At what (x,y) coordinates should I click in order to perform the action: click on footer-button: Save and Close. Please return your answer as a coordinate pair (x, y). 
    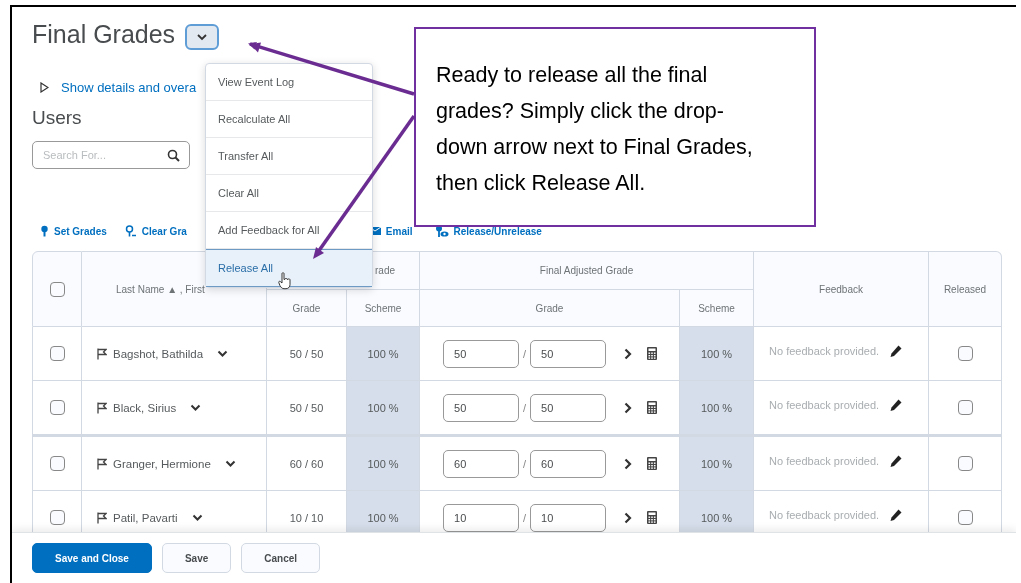
    Looking at the image, I should click on (92, 558).